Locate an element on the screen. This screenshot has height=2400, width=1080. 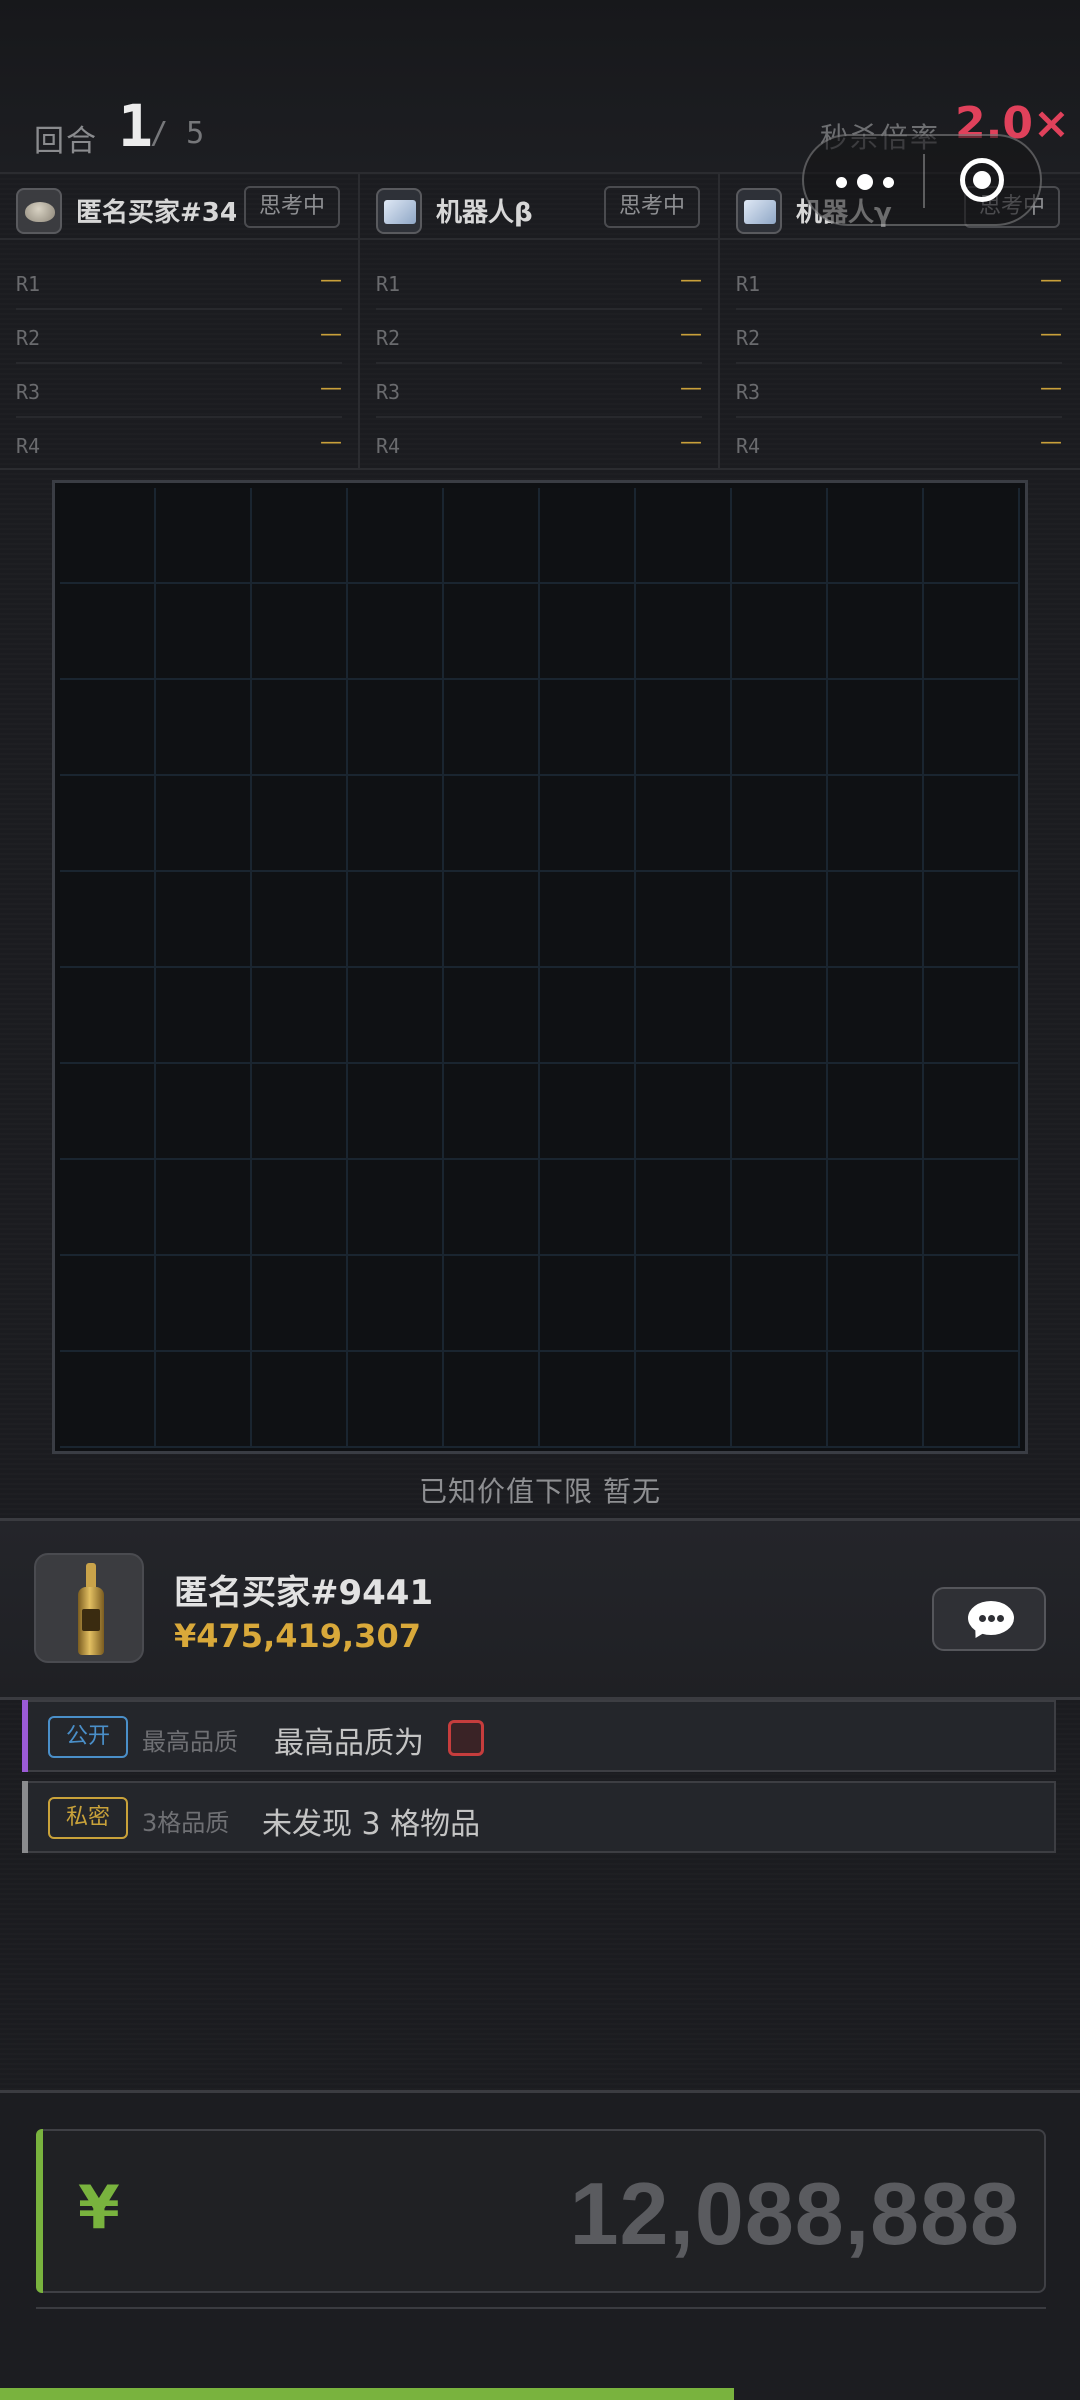
more-options-button is located at coordinates (864, 180).